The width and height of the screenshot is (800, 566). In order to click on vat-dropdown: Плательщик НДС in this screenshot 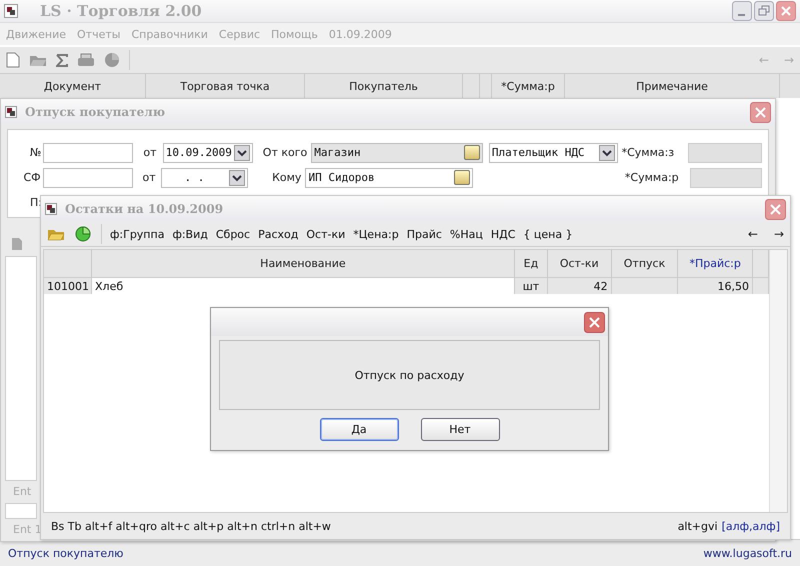, I will do `click(553, 152)`.